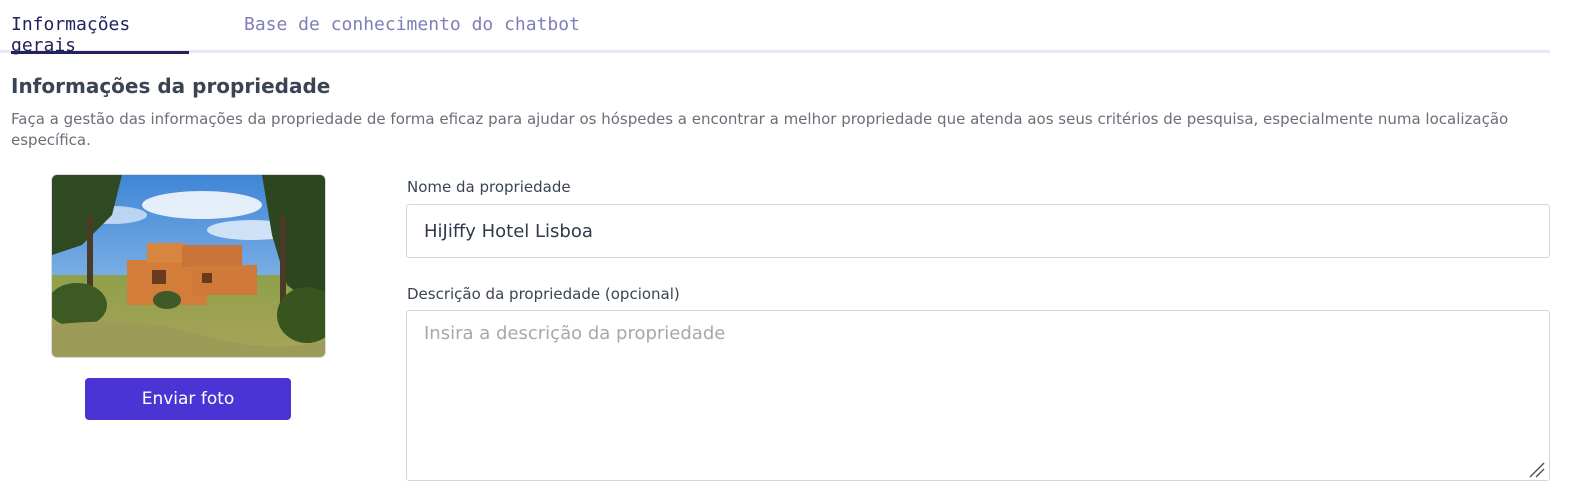 Image resolution: width=1580 pixels, height=497 pixels. Describe the element at coordinates (188, 399) in the screenshot. I see `upload-photo-button: Enviar foto` at that location.